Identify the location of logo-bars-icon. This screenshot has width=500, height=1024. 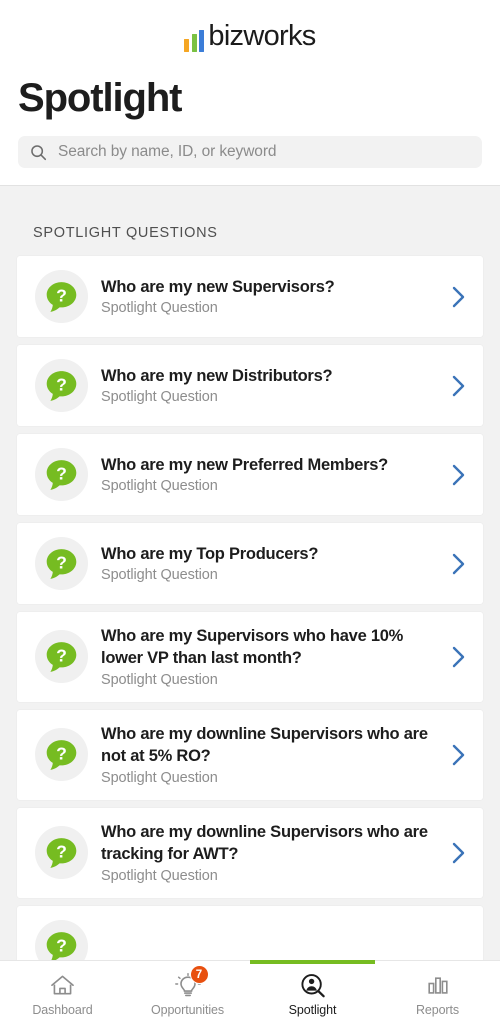
(194, 41).